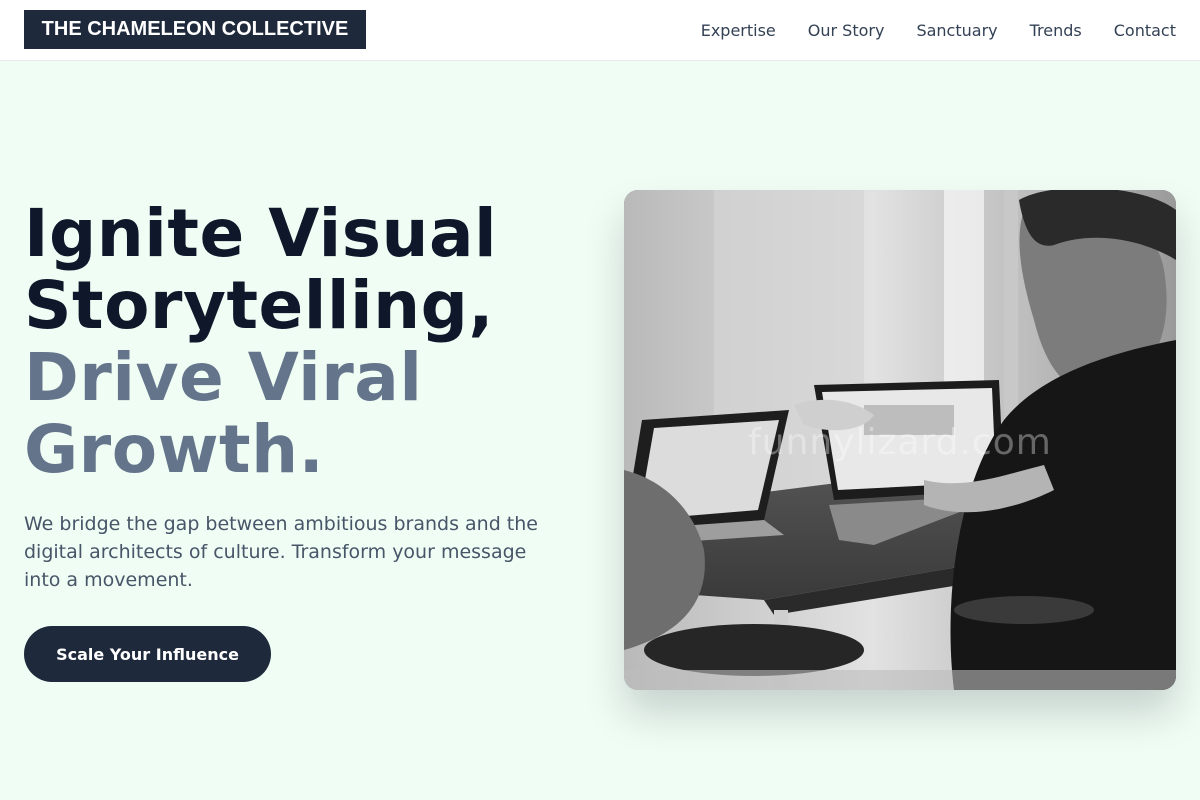 The image size is (1200, 800). I want to click on nav-link-expertise: Expertise, so click(738, 30).